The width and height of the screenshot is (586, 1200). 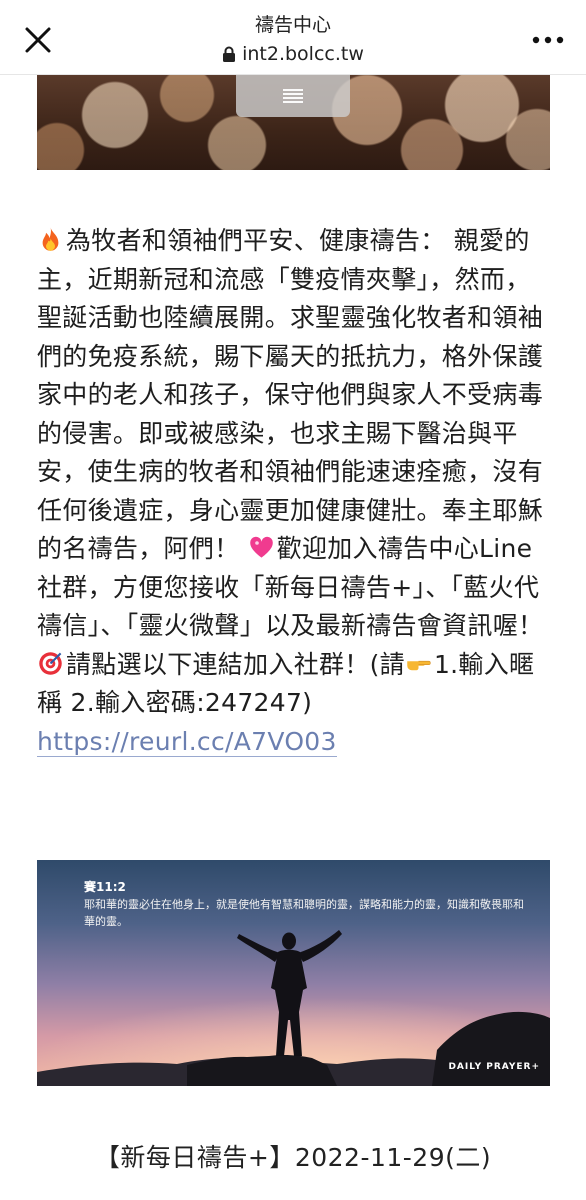 What do you see at coordinates (494, 1067) in the screenshot?
I see `brand-watermark: DAILY PRAYER+` at bounding box center [494, 1067].